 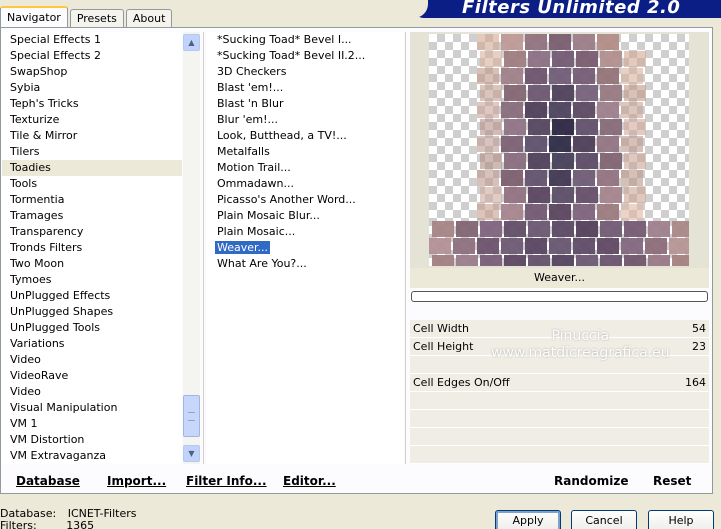 I want to click on filters-count-label: Filters:, so click(x=18, y=524).